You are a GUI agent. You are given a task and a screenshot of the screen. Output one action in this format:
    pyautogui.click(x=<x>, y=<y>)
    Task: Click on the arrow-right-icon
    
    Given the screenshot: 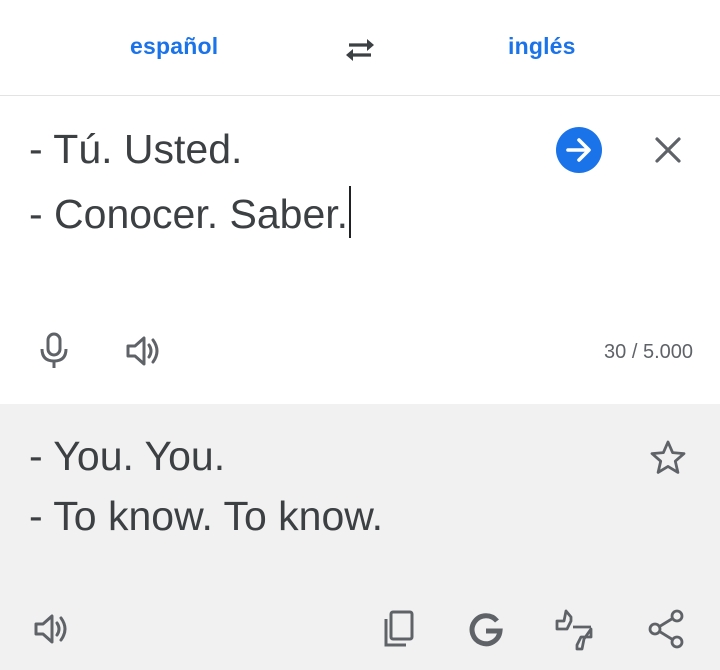 What is the action you would take?
    pyautogui.click(x=578, y=150)
    